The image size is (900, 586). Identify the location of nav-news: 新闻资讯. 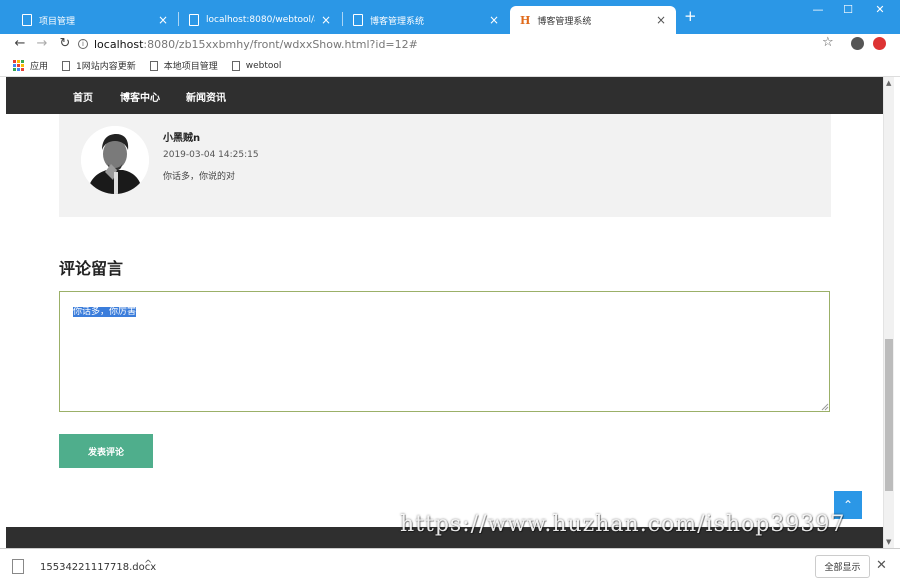
(206, 96).